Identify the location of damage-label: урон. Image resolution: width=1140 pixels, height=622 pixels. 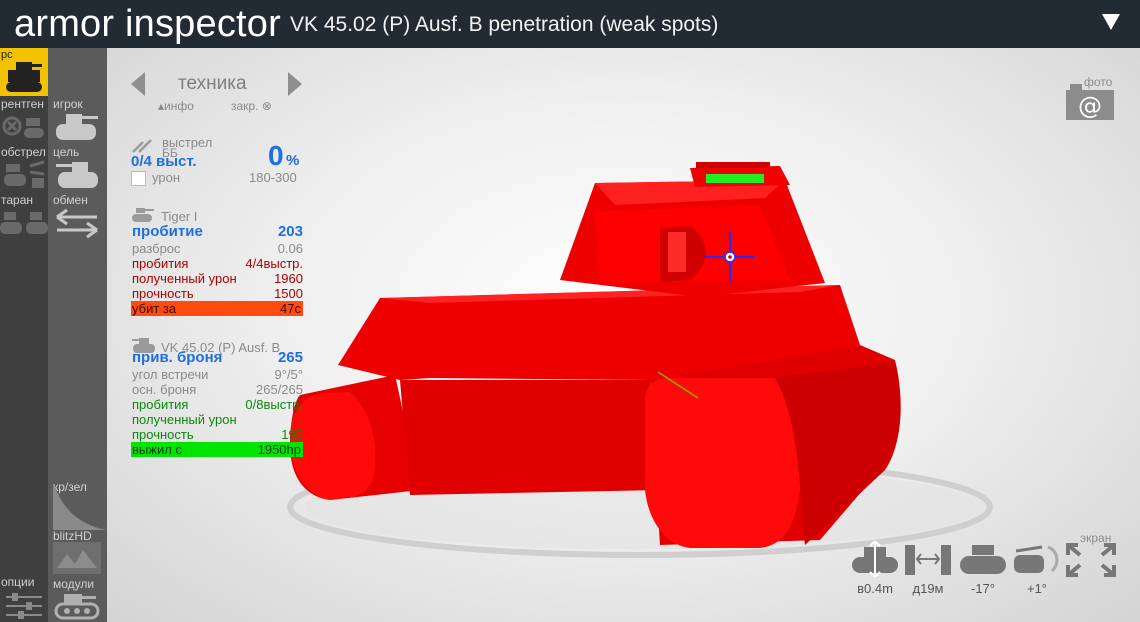
(166, 177).